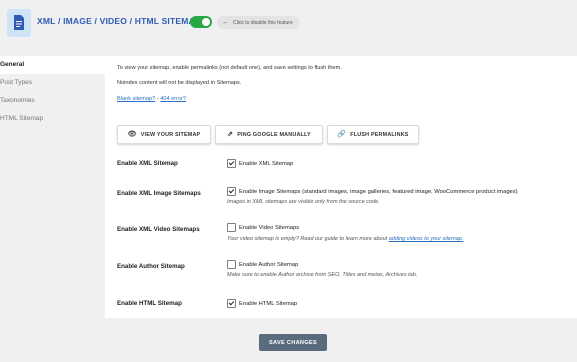 This screenshot has height=362, width=577. Describe the element at coordinates (231, 163) in the screenshot. I see `xml-sitemap-checkbox` at that location.